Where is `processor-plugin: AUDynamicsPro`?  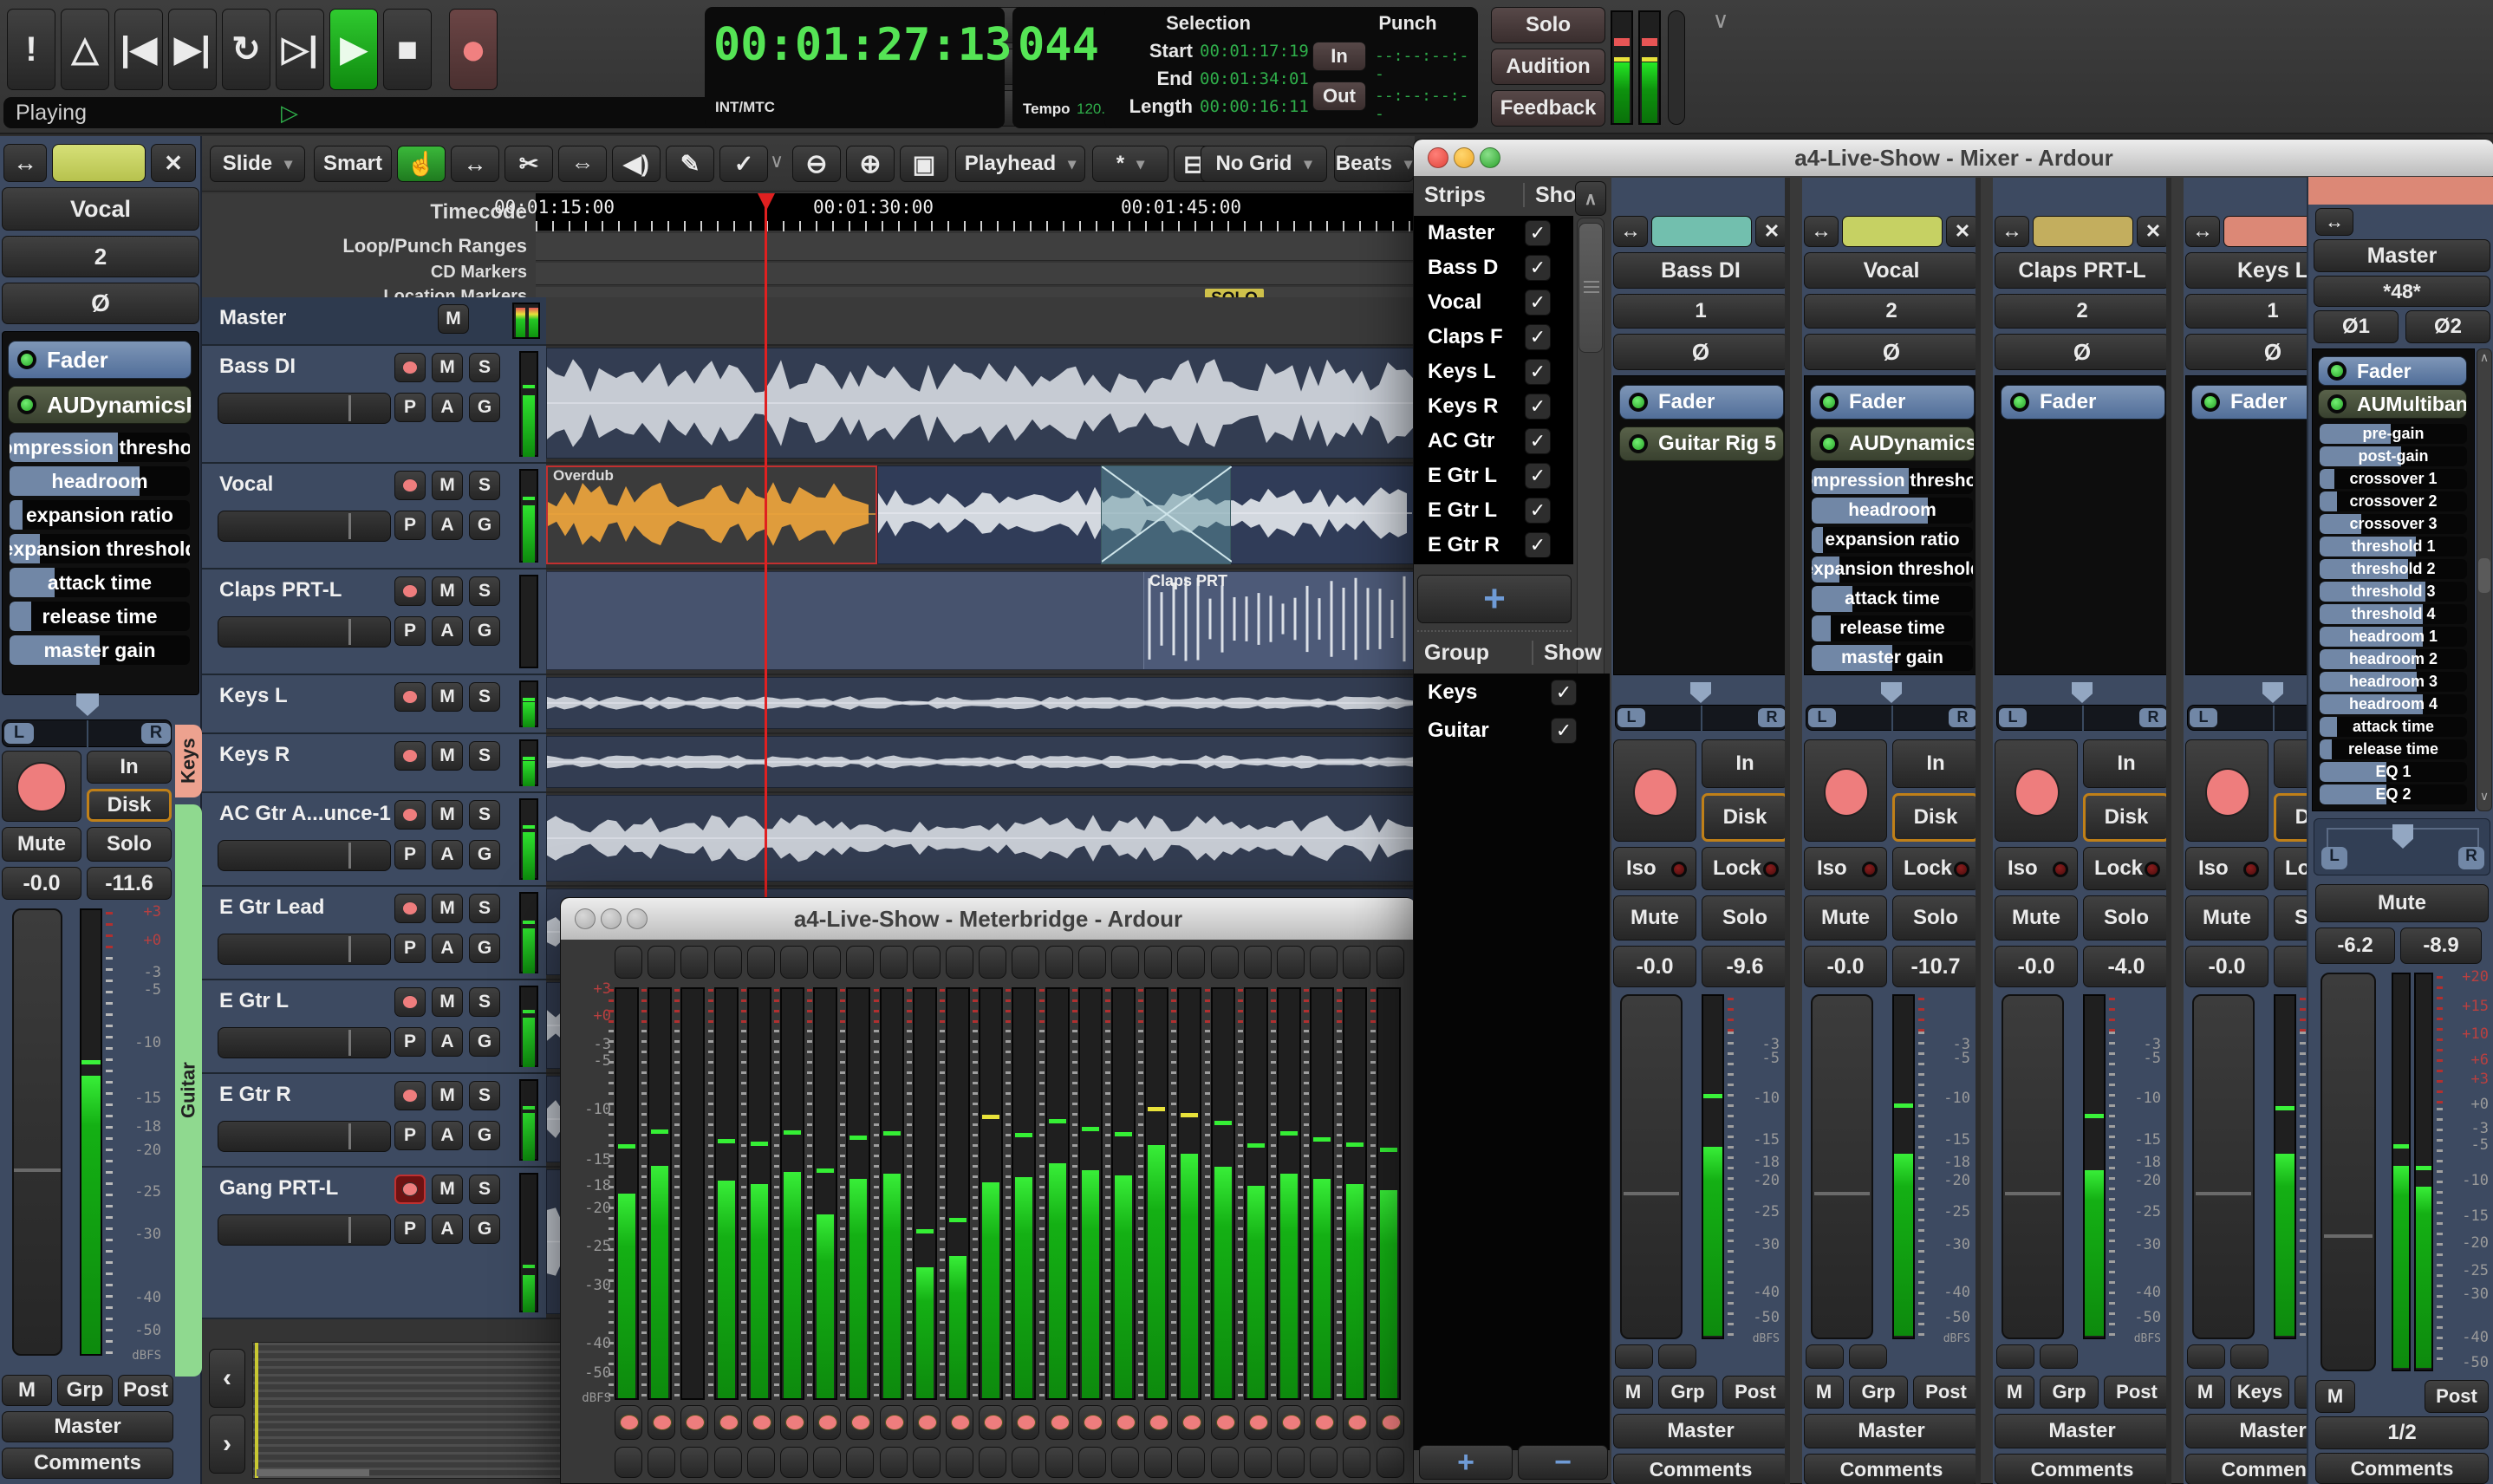
processor-plugin: AUDynamicsPro is located at coordinates (1892, 443).